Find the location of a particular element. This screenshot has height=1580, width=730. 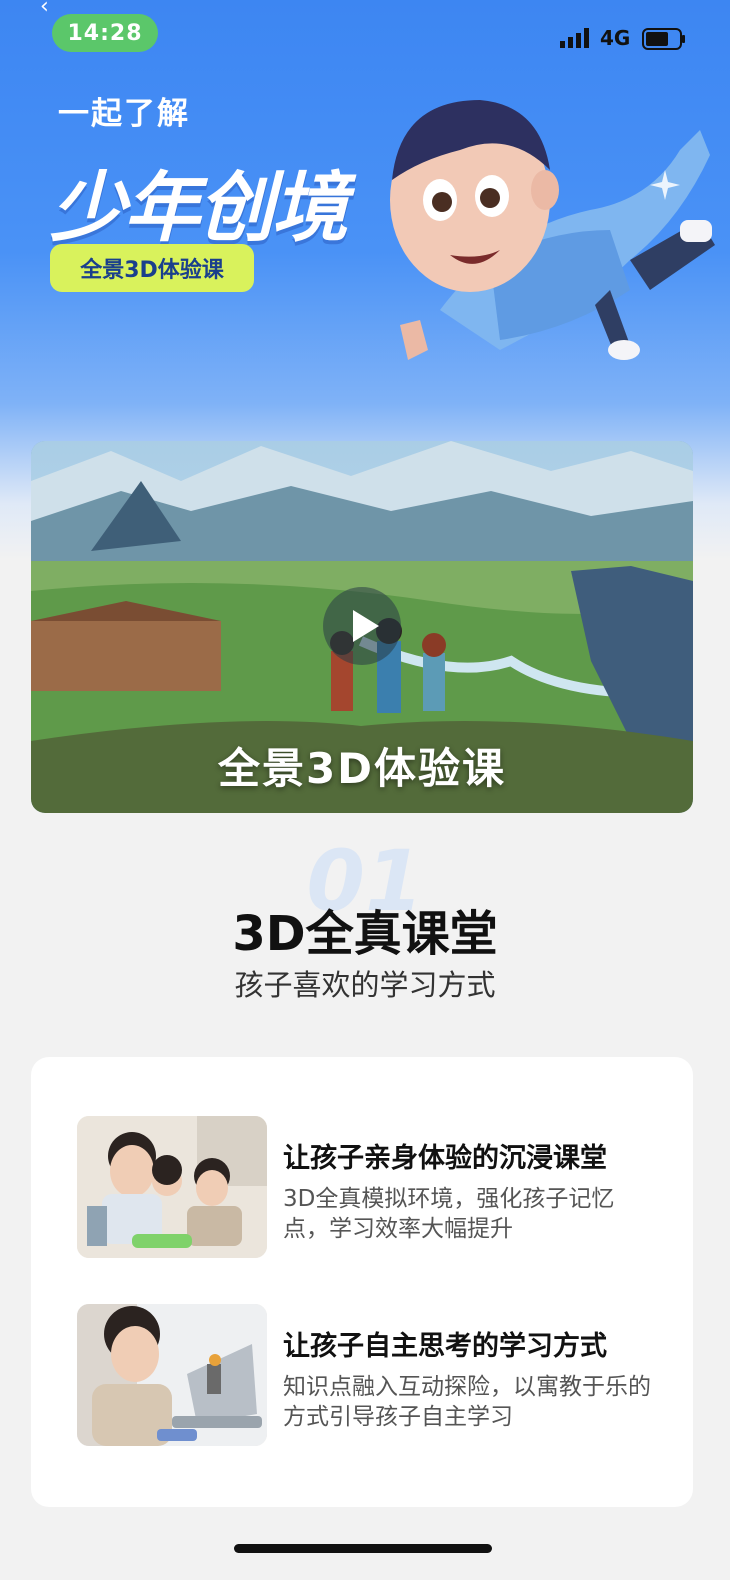

kids-robotics-image is located at coordinates (172, 1187).